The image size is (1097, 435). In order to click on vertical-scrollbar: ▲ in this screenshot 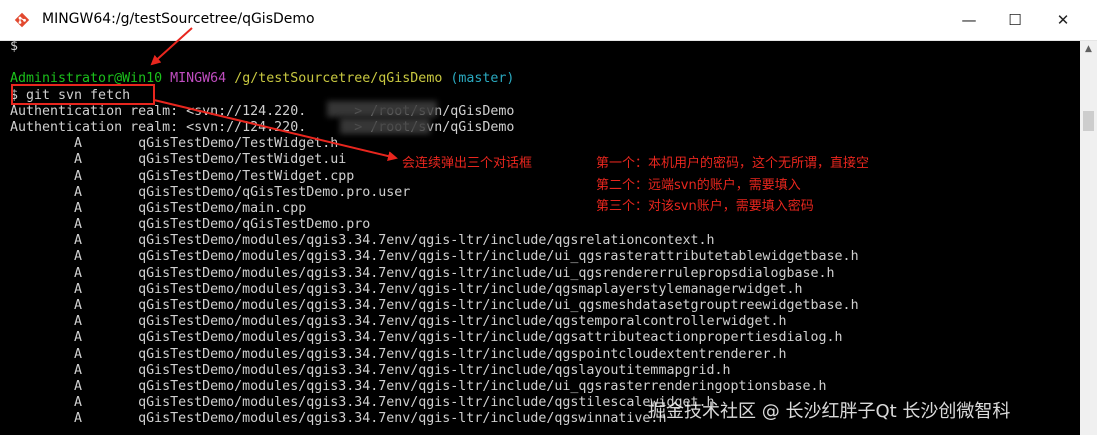, I will do `click(1088, 238)`.